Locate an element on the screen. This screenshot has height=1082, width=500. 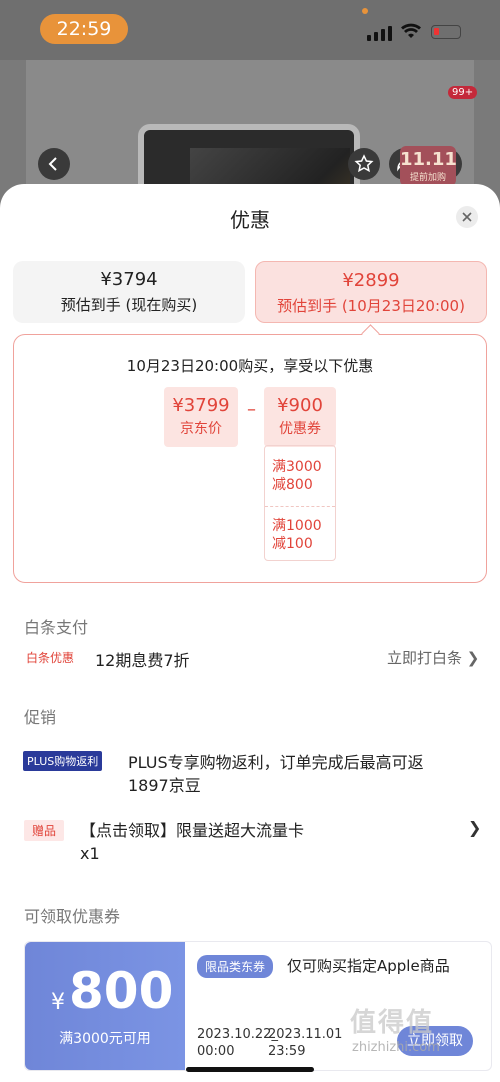
detail-title: 10月23日20:00购买，享受以下优惠 is located at coordinates (250, 366).